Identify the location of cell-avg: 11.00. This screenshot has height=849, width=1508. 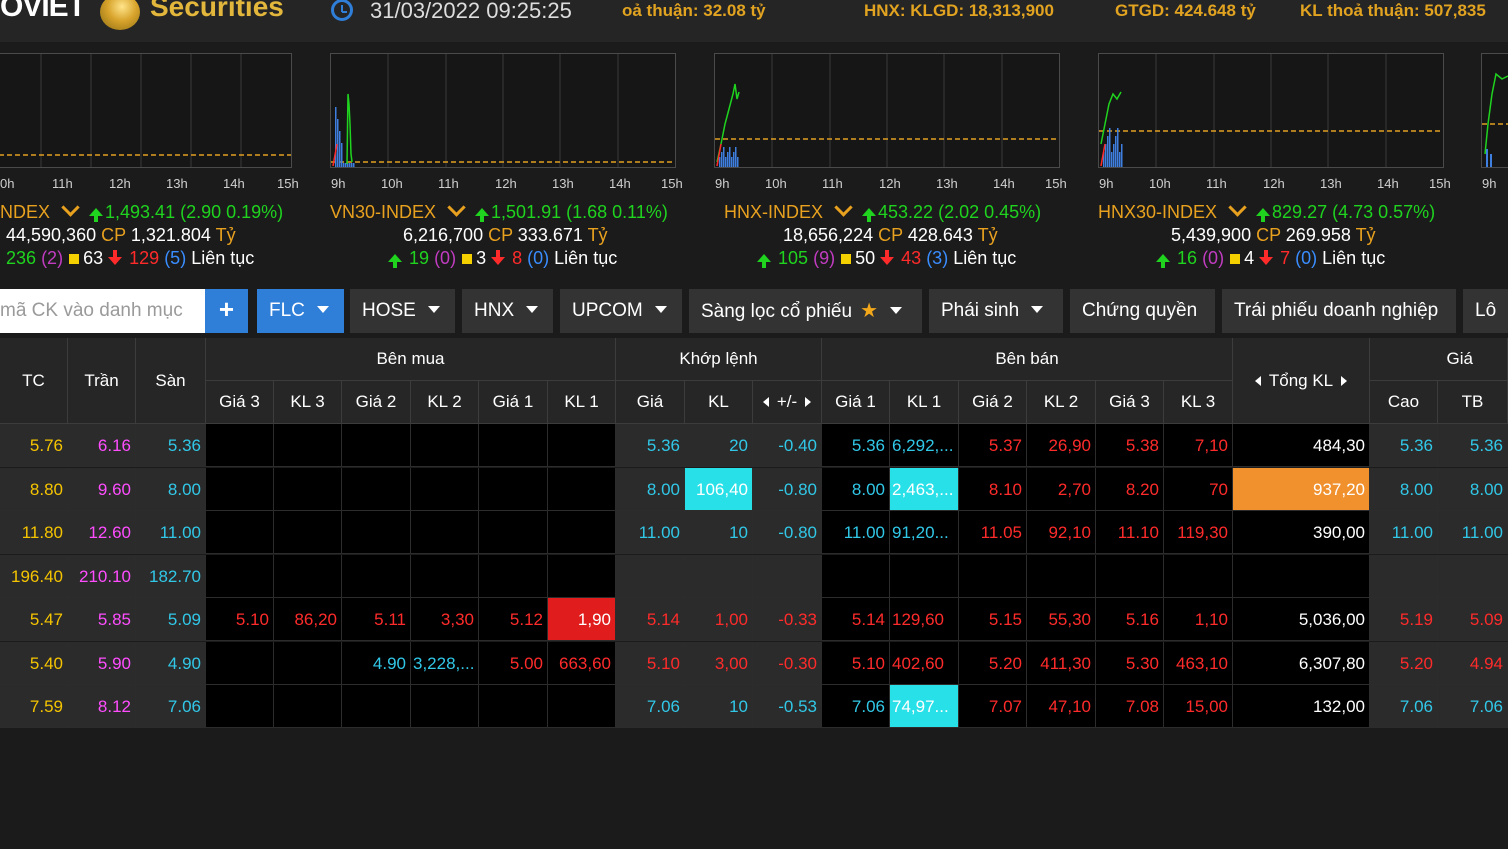
(1473, 532).